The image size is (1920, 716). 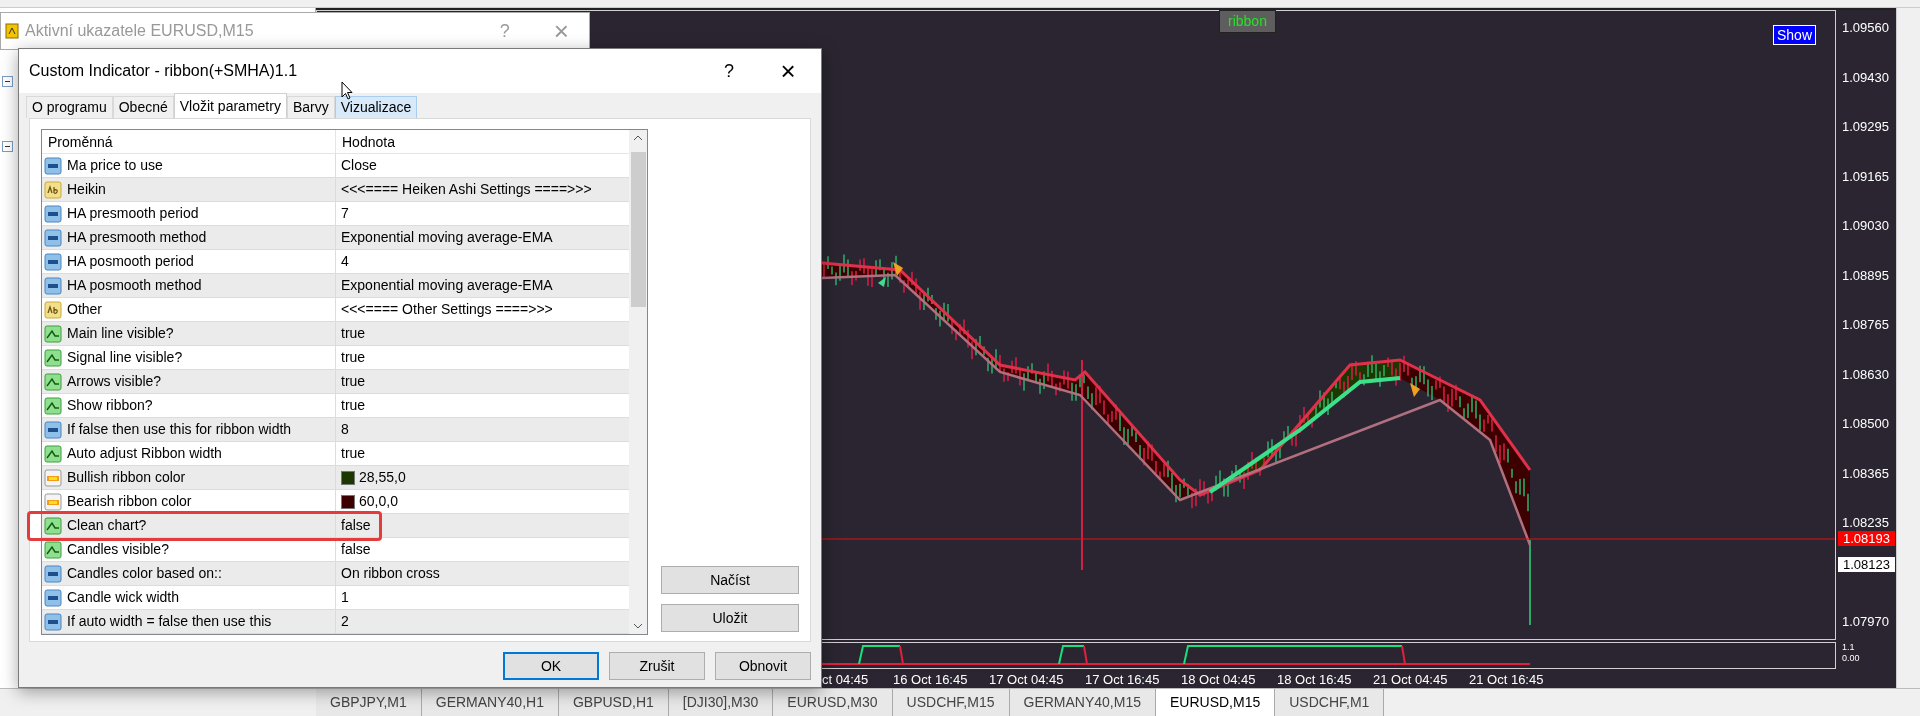 What do you see at coordinates (345, 621) in the screenshot?
I see `parameter-value: 2` at bounding box center [345, 621].